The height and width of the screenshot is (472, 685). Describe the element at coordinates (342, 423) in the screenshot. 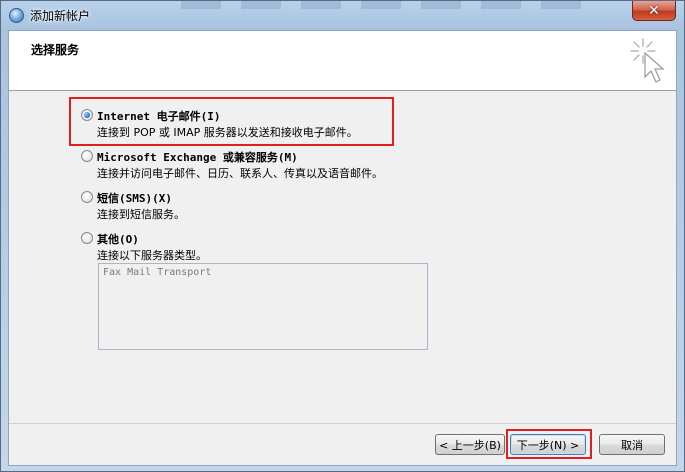

I see `footer-divider` at that location.